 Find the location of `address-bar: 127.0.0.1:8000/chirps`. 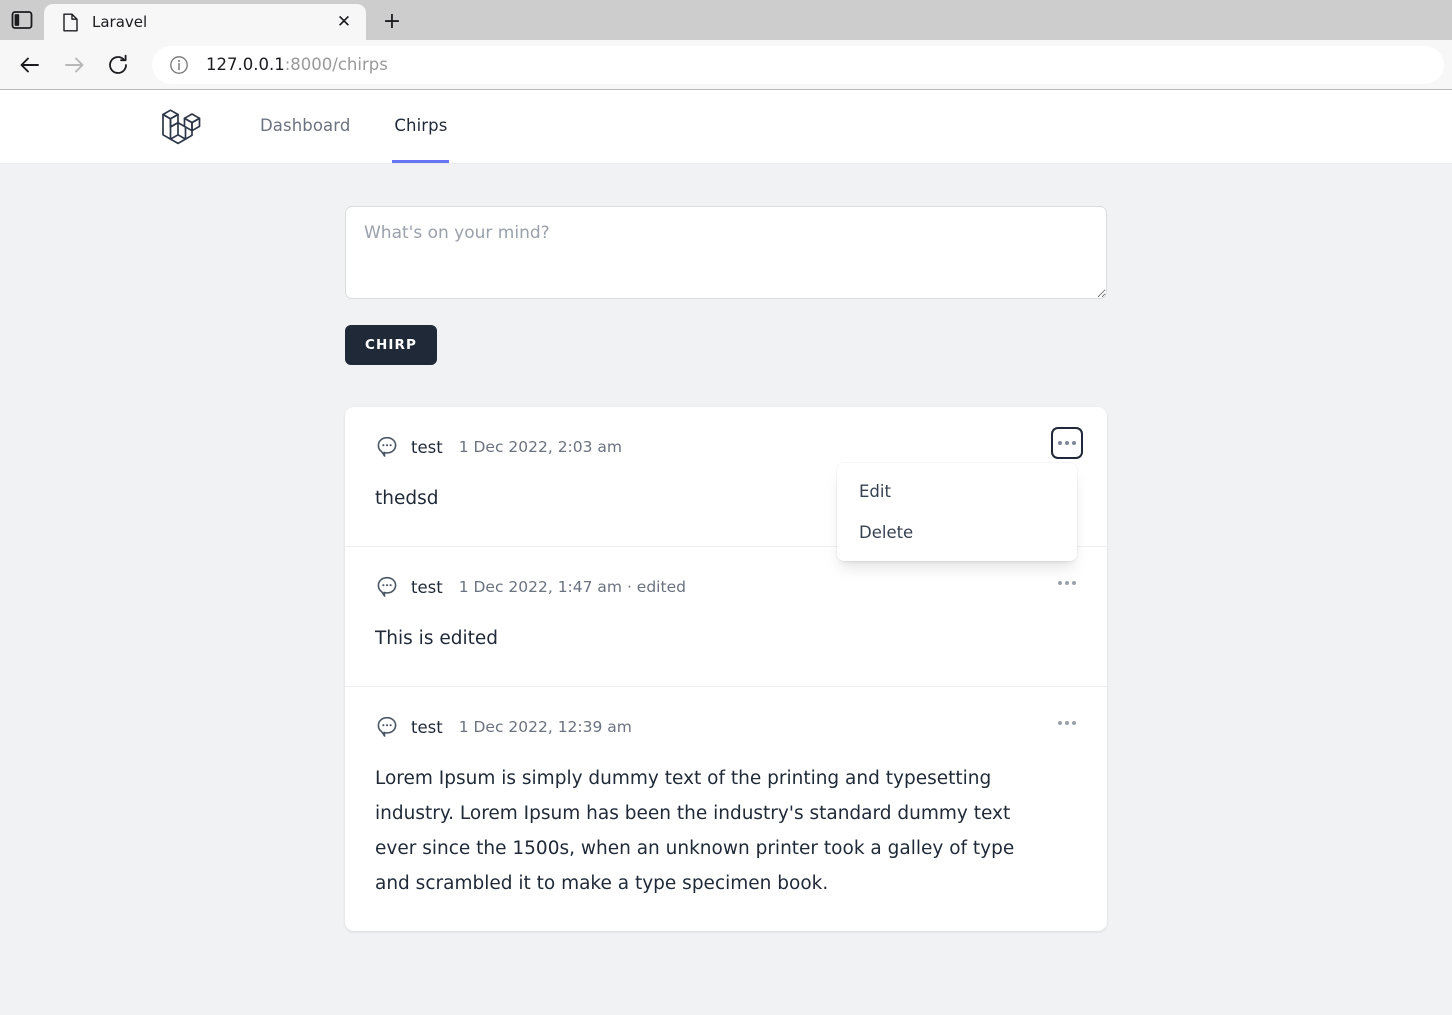

address-bar: 127.0.0.1:8000/chirps is located at coordinates (798, 64).